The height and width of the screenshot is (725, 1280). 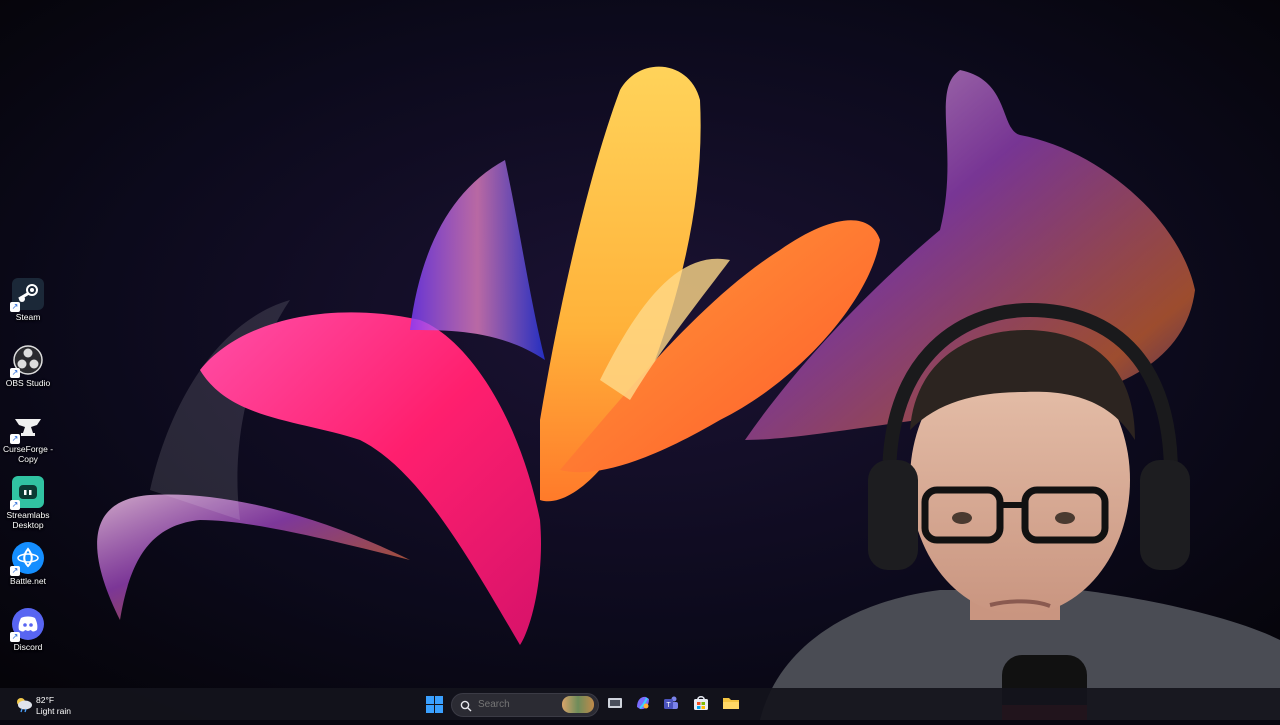 I want to click on search-icon, so click(x=466, y=705).